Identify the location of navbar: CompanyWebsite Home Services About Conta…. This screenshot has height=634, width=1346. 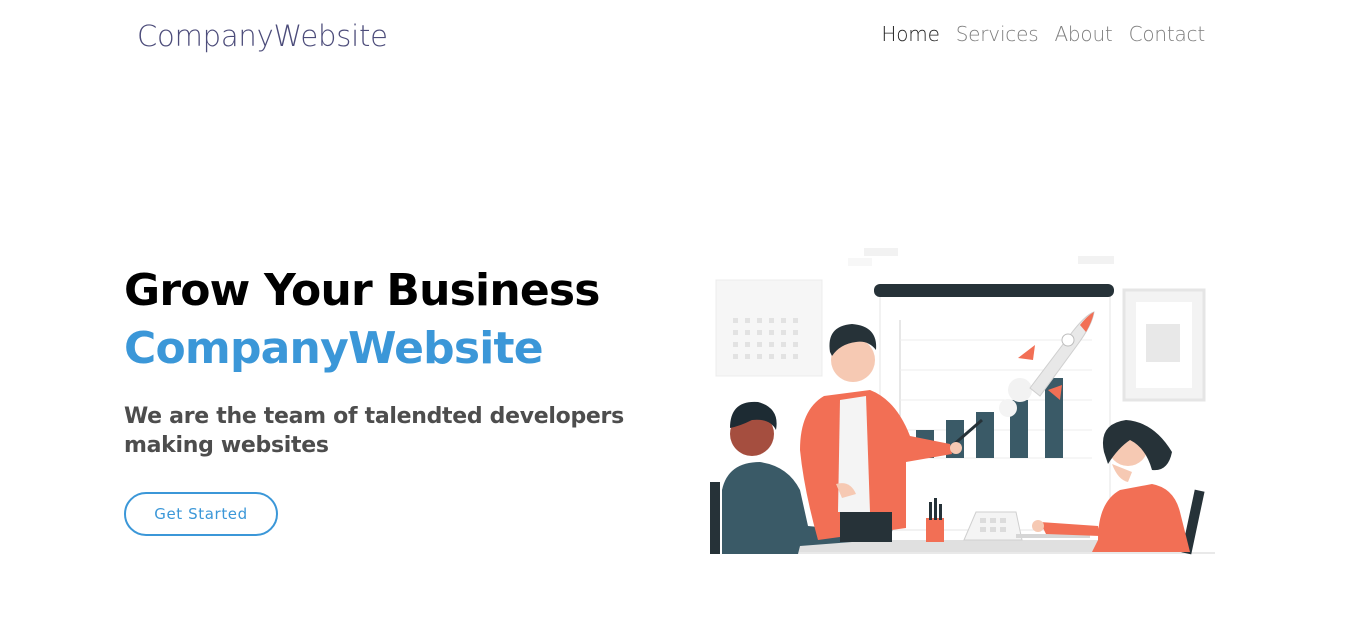
(673, 36).